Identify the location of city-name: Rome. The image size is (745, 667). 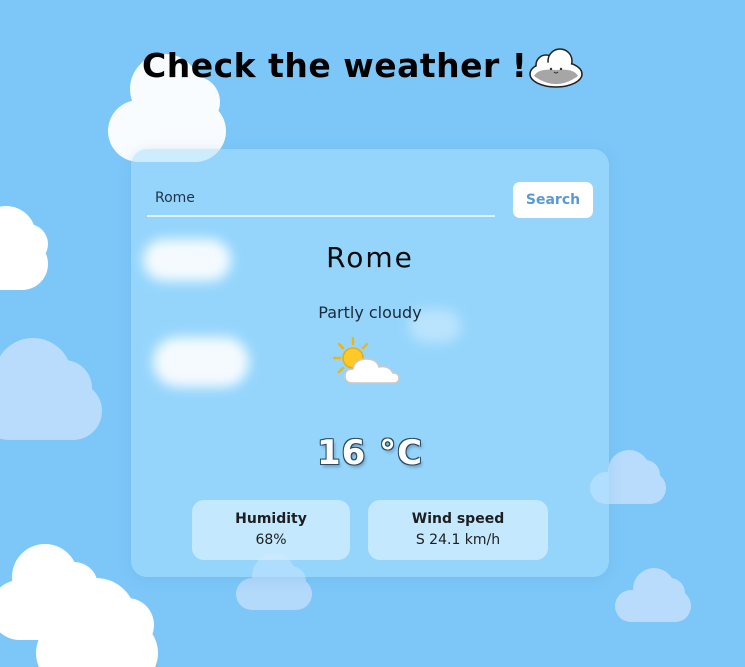
(370, 257).